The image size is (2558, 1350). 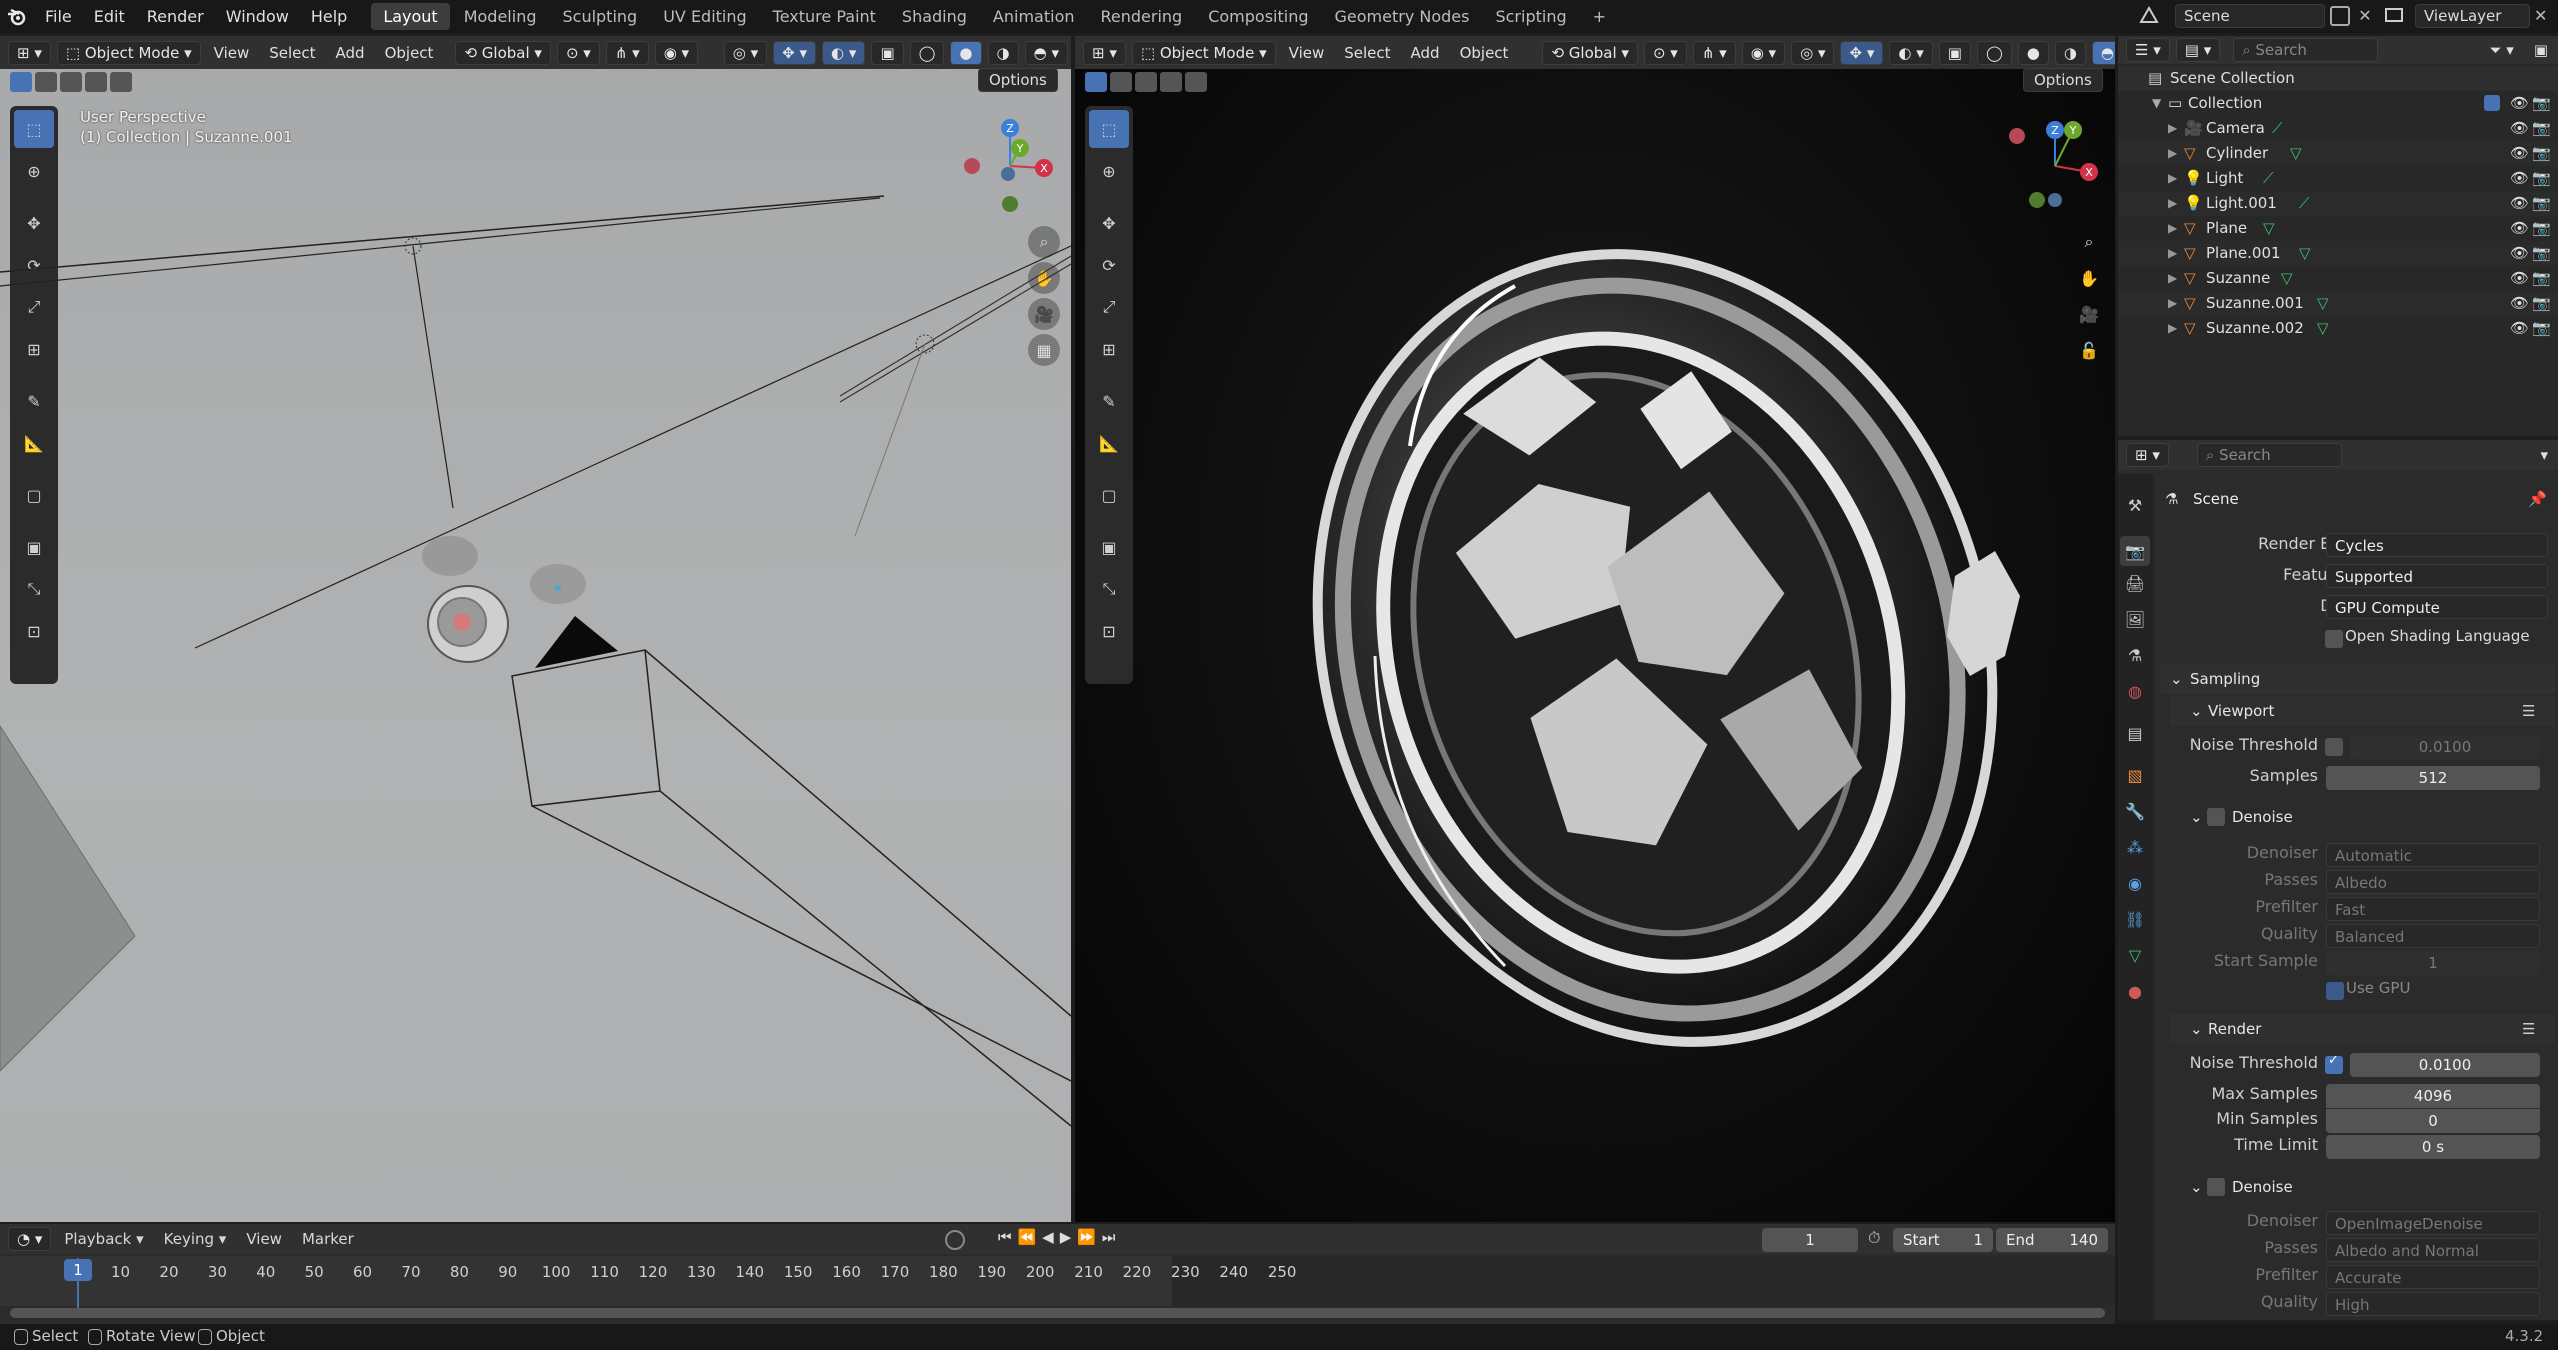 I want to click on camera-data-icon: ⟋, so click(x=2277, y=128).